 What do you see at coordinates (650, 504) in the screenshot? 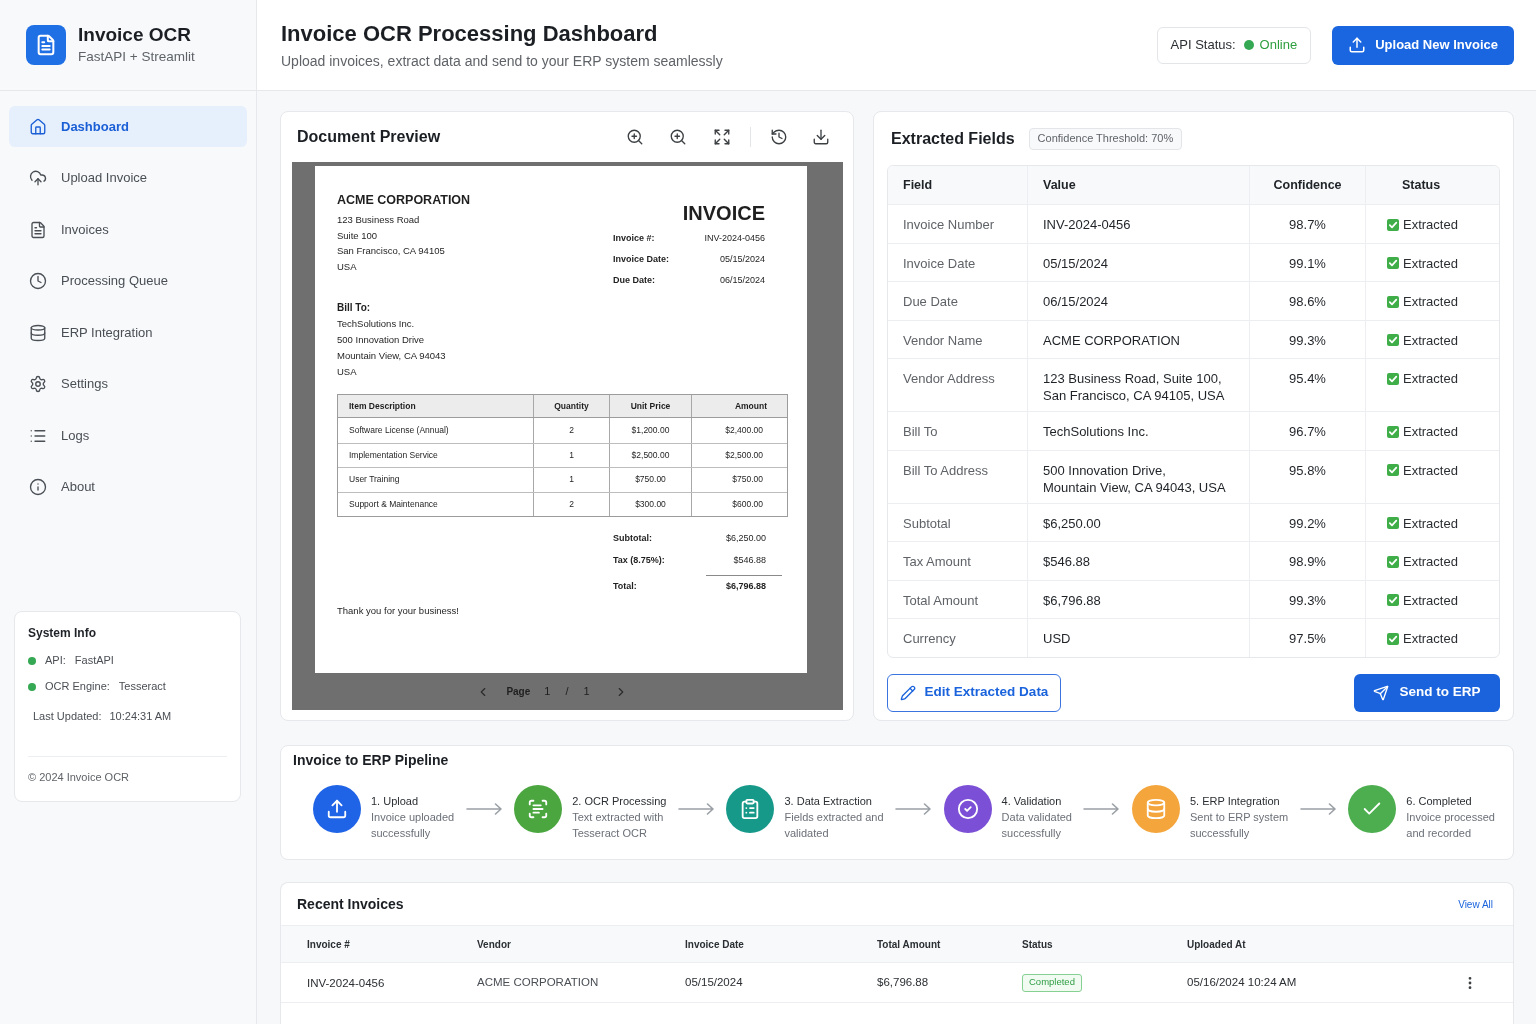
I see `table-cell: $300.00` at bounding box center [650, 504].